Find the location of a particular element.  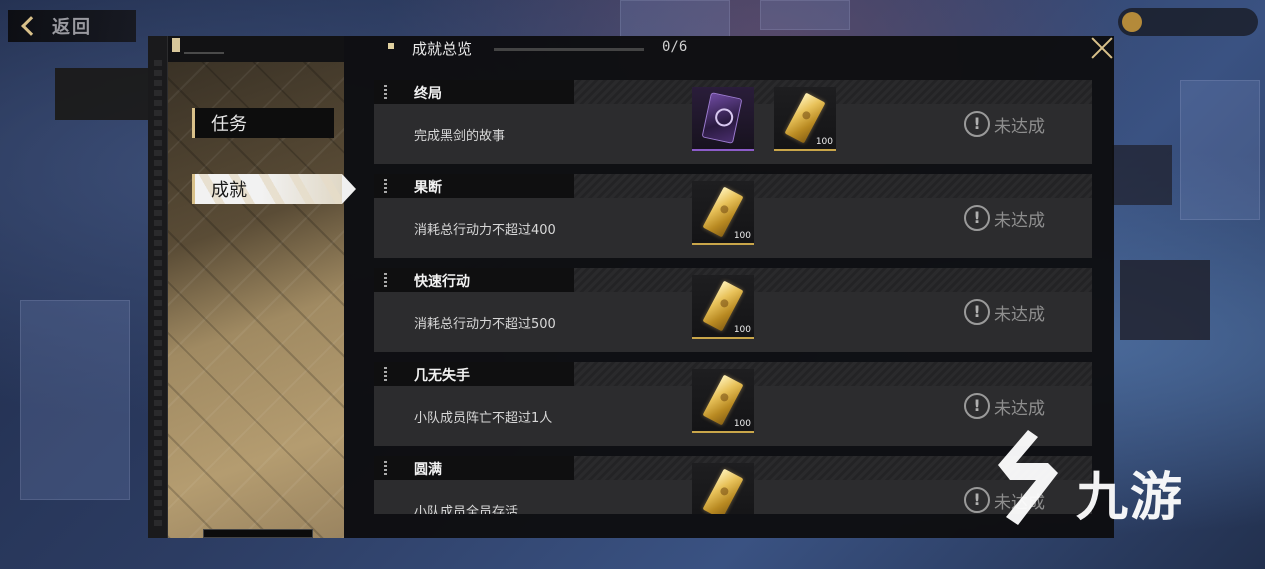

currency-badge is located at coordinates (1188, 22).